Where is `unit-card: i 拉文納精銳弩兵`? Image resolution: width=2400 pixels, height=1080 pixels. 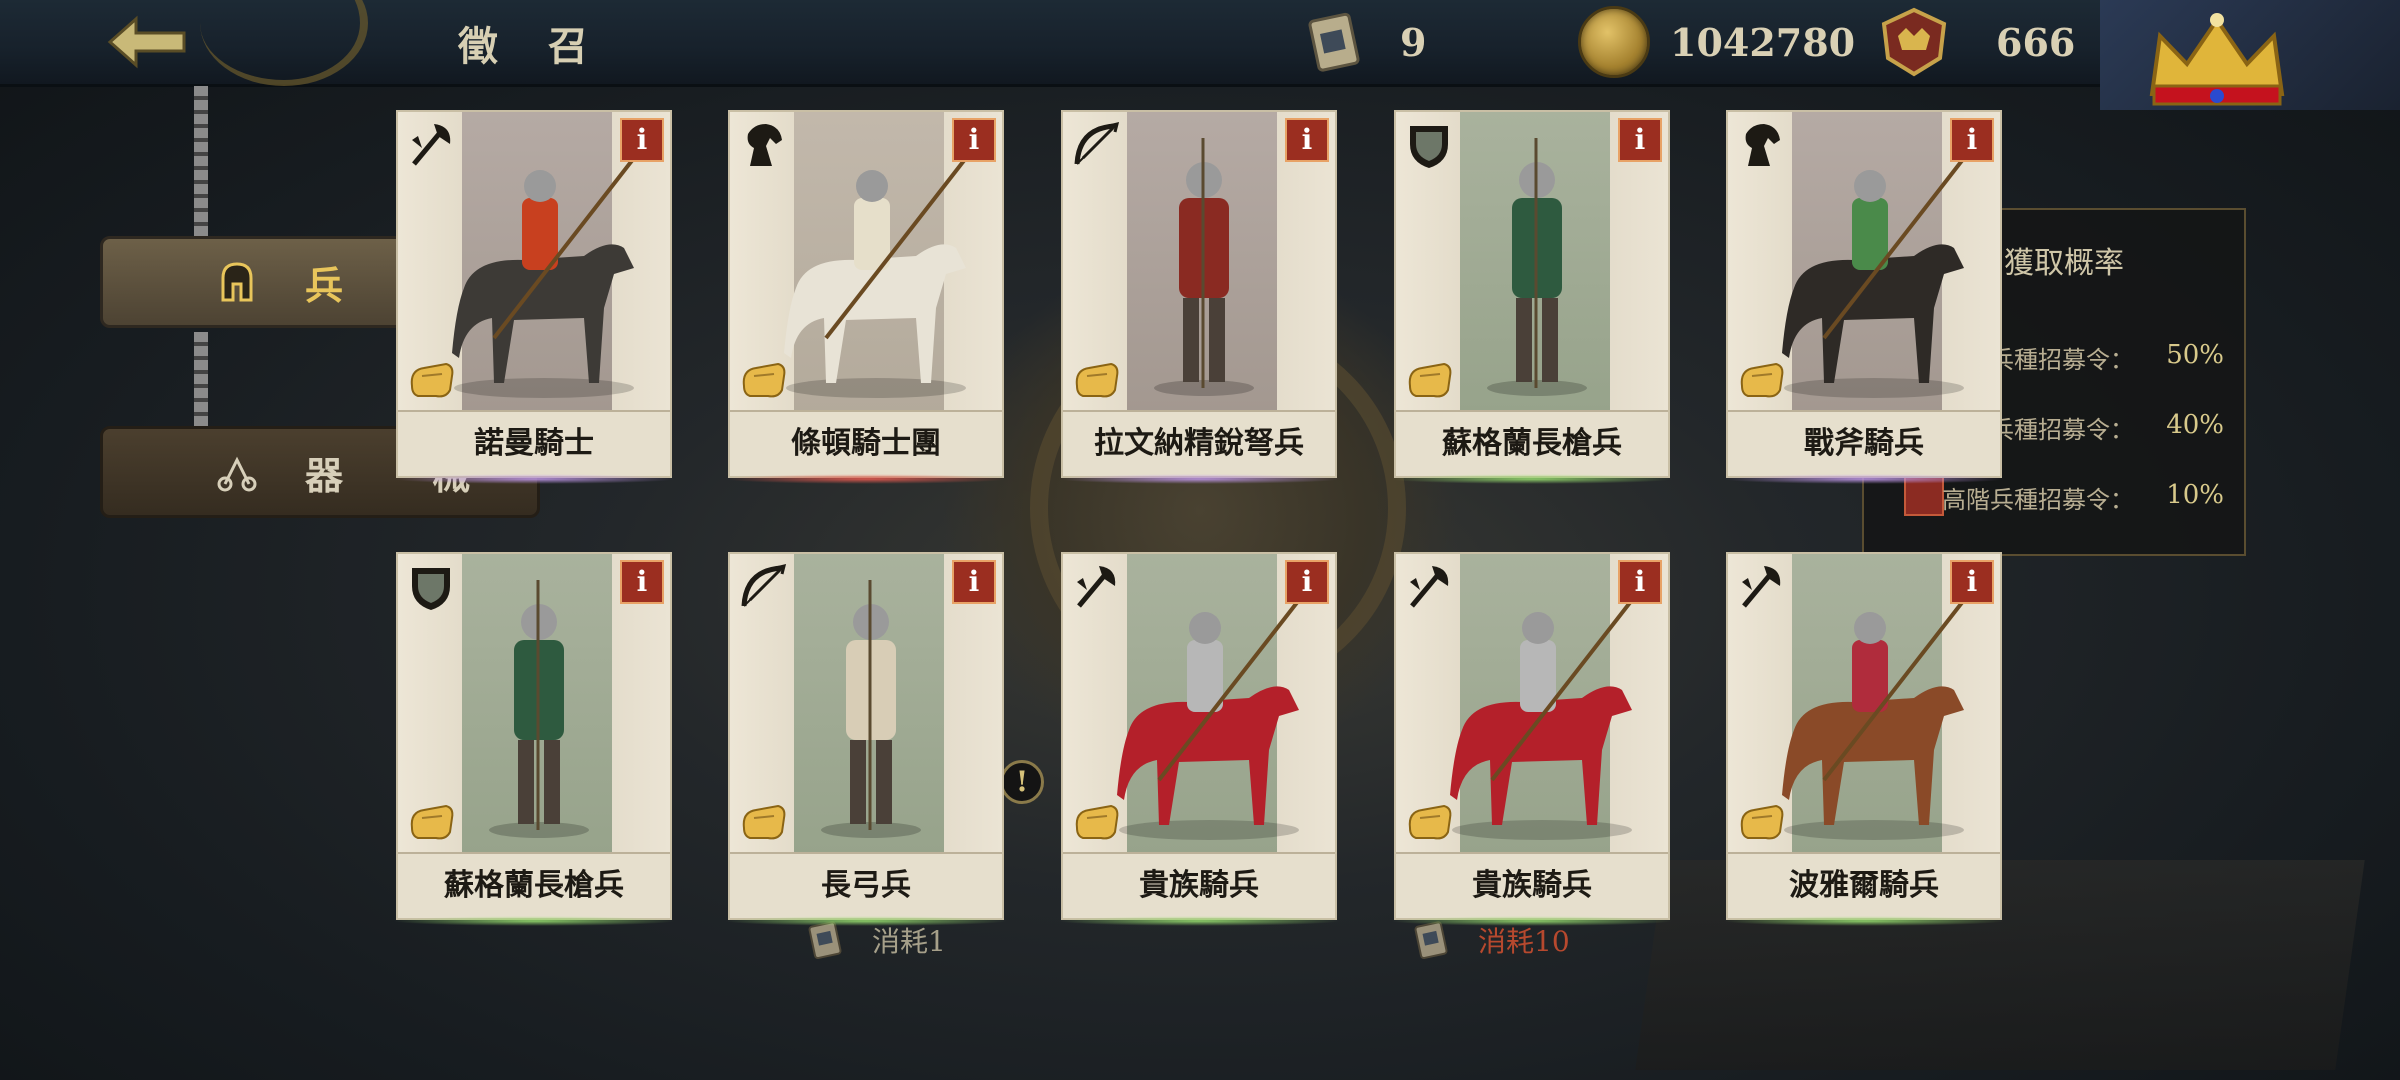
unit-card: i 拉文納精銳弩兵 is located at coordinates (1199, 297).